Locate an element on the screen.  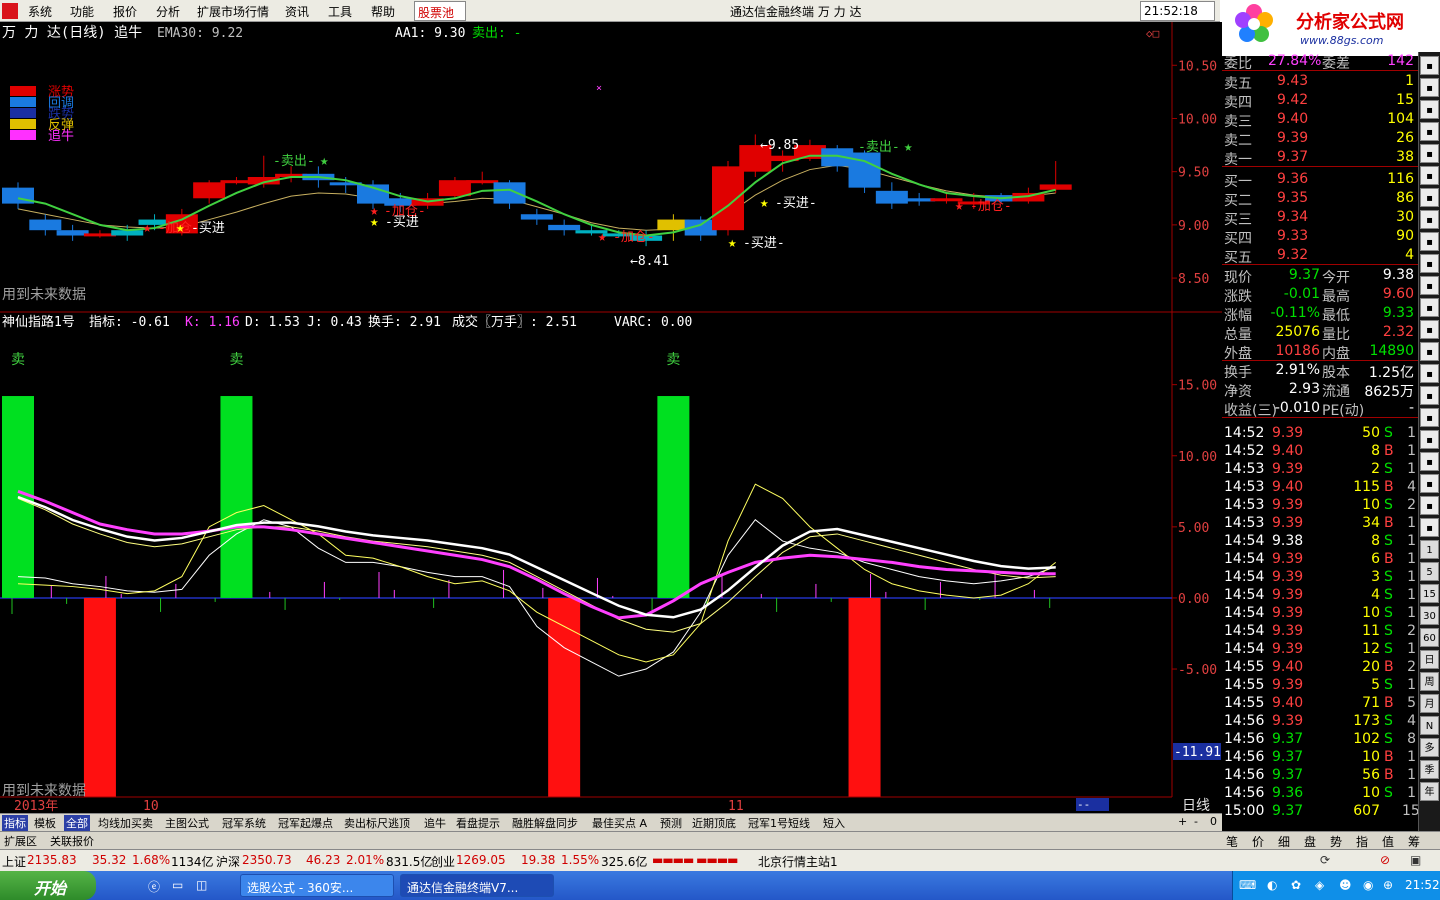
tab-13: 近期顶底 is located at coordinates (714, 823).